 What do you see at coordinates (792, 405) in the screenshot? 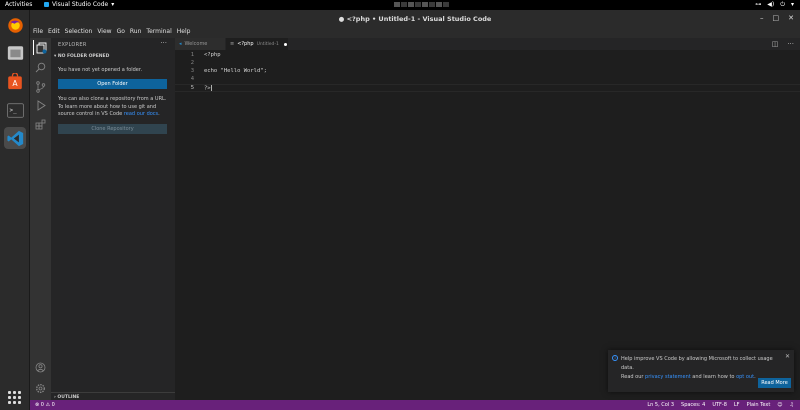
I see `notifications-bell-icon: ♫` at bounding box center [792, 405].